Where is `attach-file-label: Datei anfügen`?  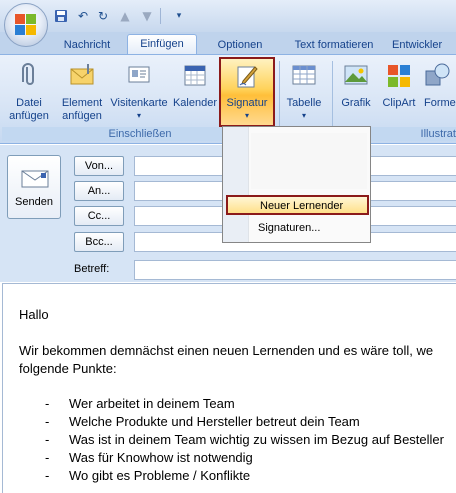
attach-file-label: Datei anfügen is located at coordinates (29, 109).